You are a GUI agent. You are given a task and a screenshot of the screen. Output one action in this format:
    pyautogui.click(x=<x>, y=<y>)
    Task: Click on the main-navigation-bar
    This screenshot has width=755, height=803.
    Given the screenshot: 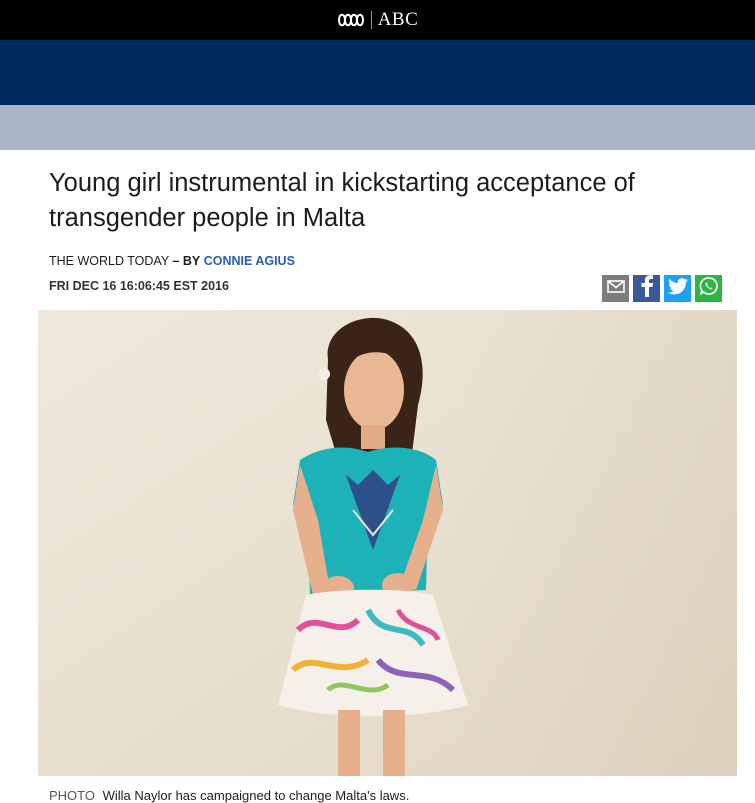 What is the action you would take?
    pyautogui.click(x=377, y=72)
    